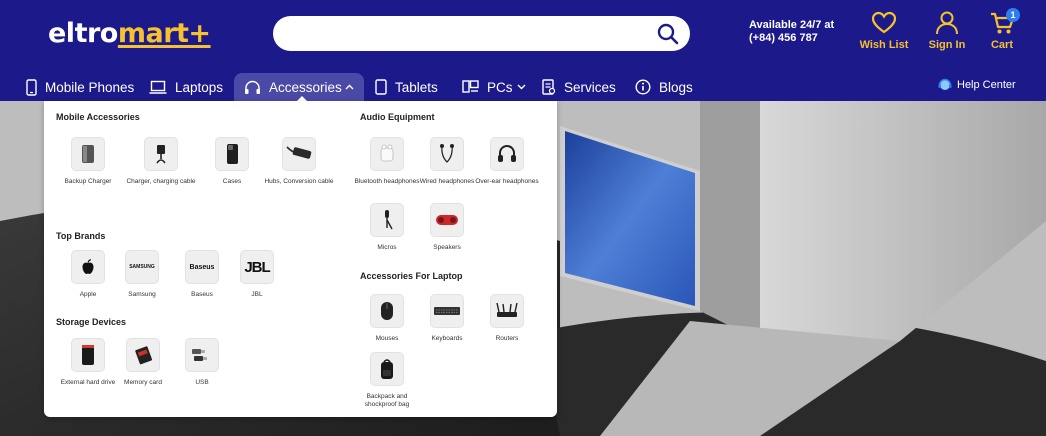 The width and height of the screenshot is (1046, 436). I want to click on phone-case-icon, so click(232, 154).